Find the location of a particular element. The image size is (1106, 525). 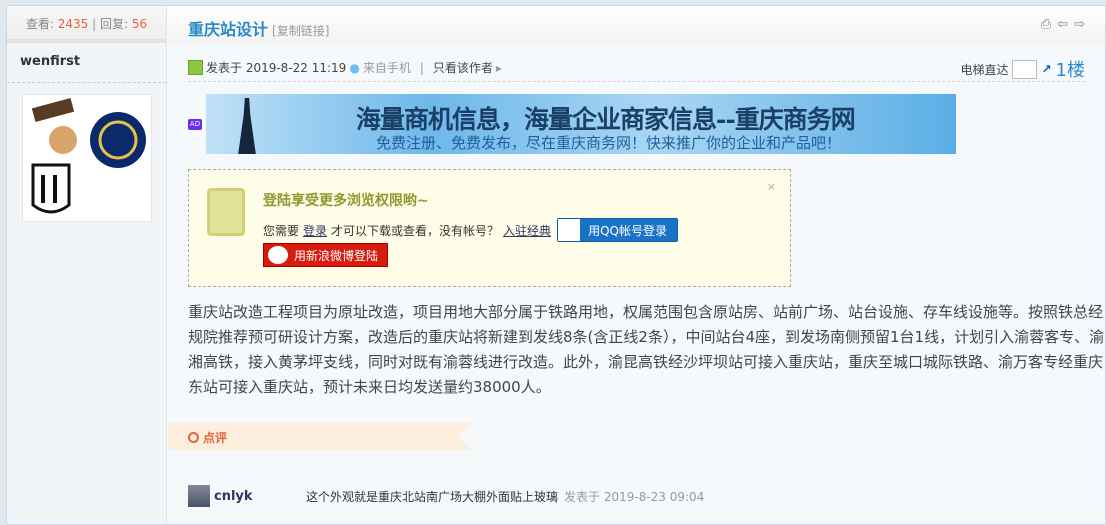

close-icon: × is located at coordinates (771, 186).